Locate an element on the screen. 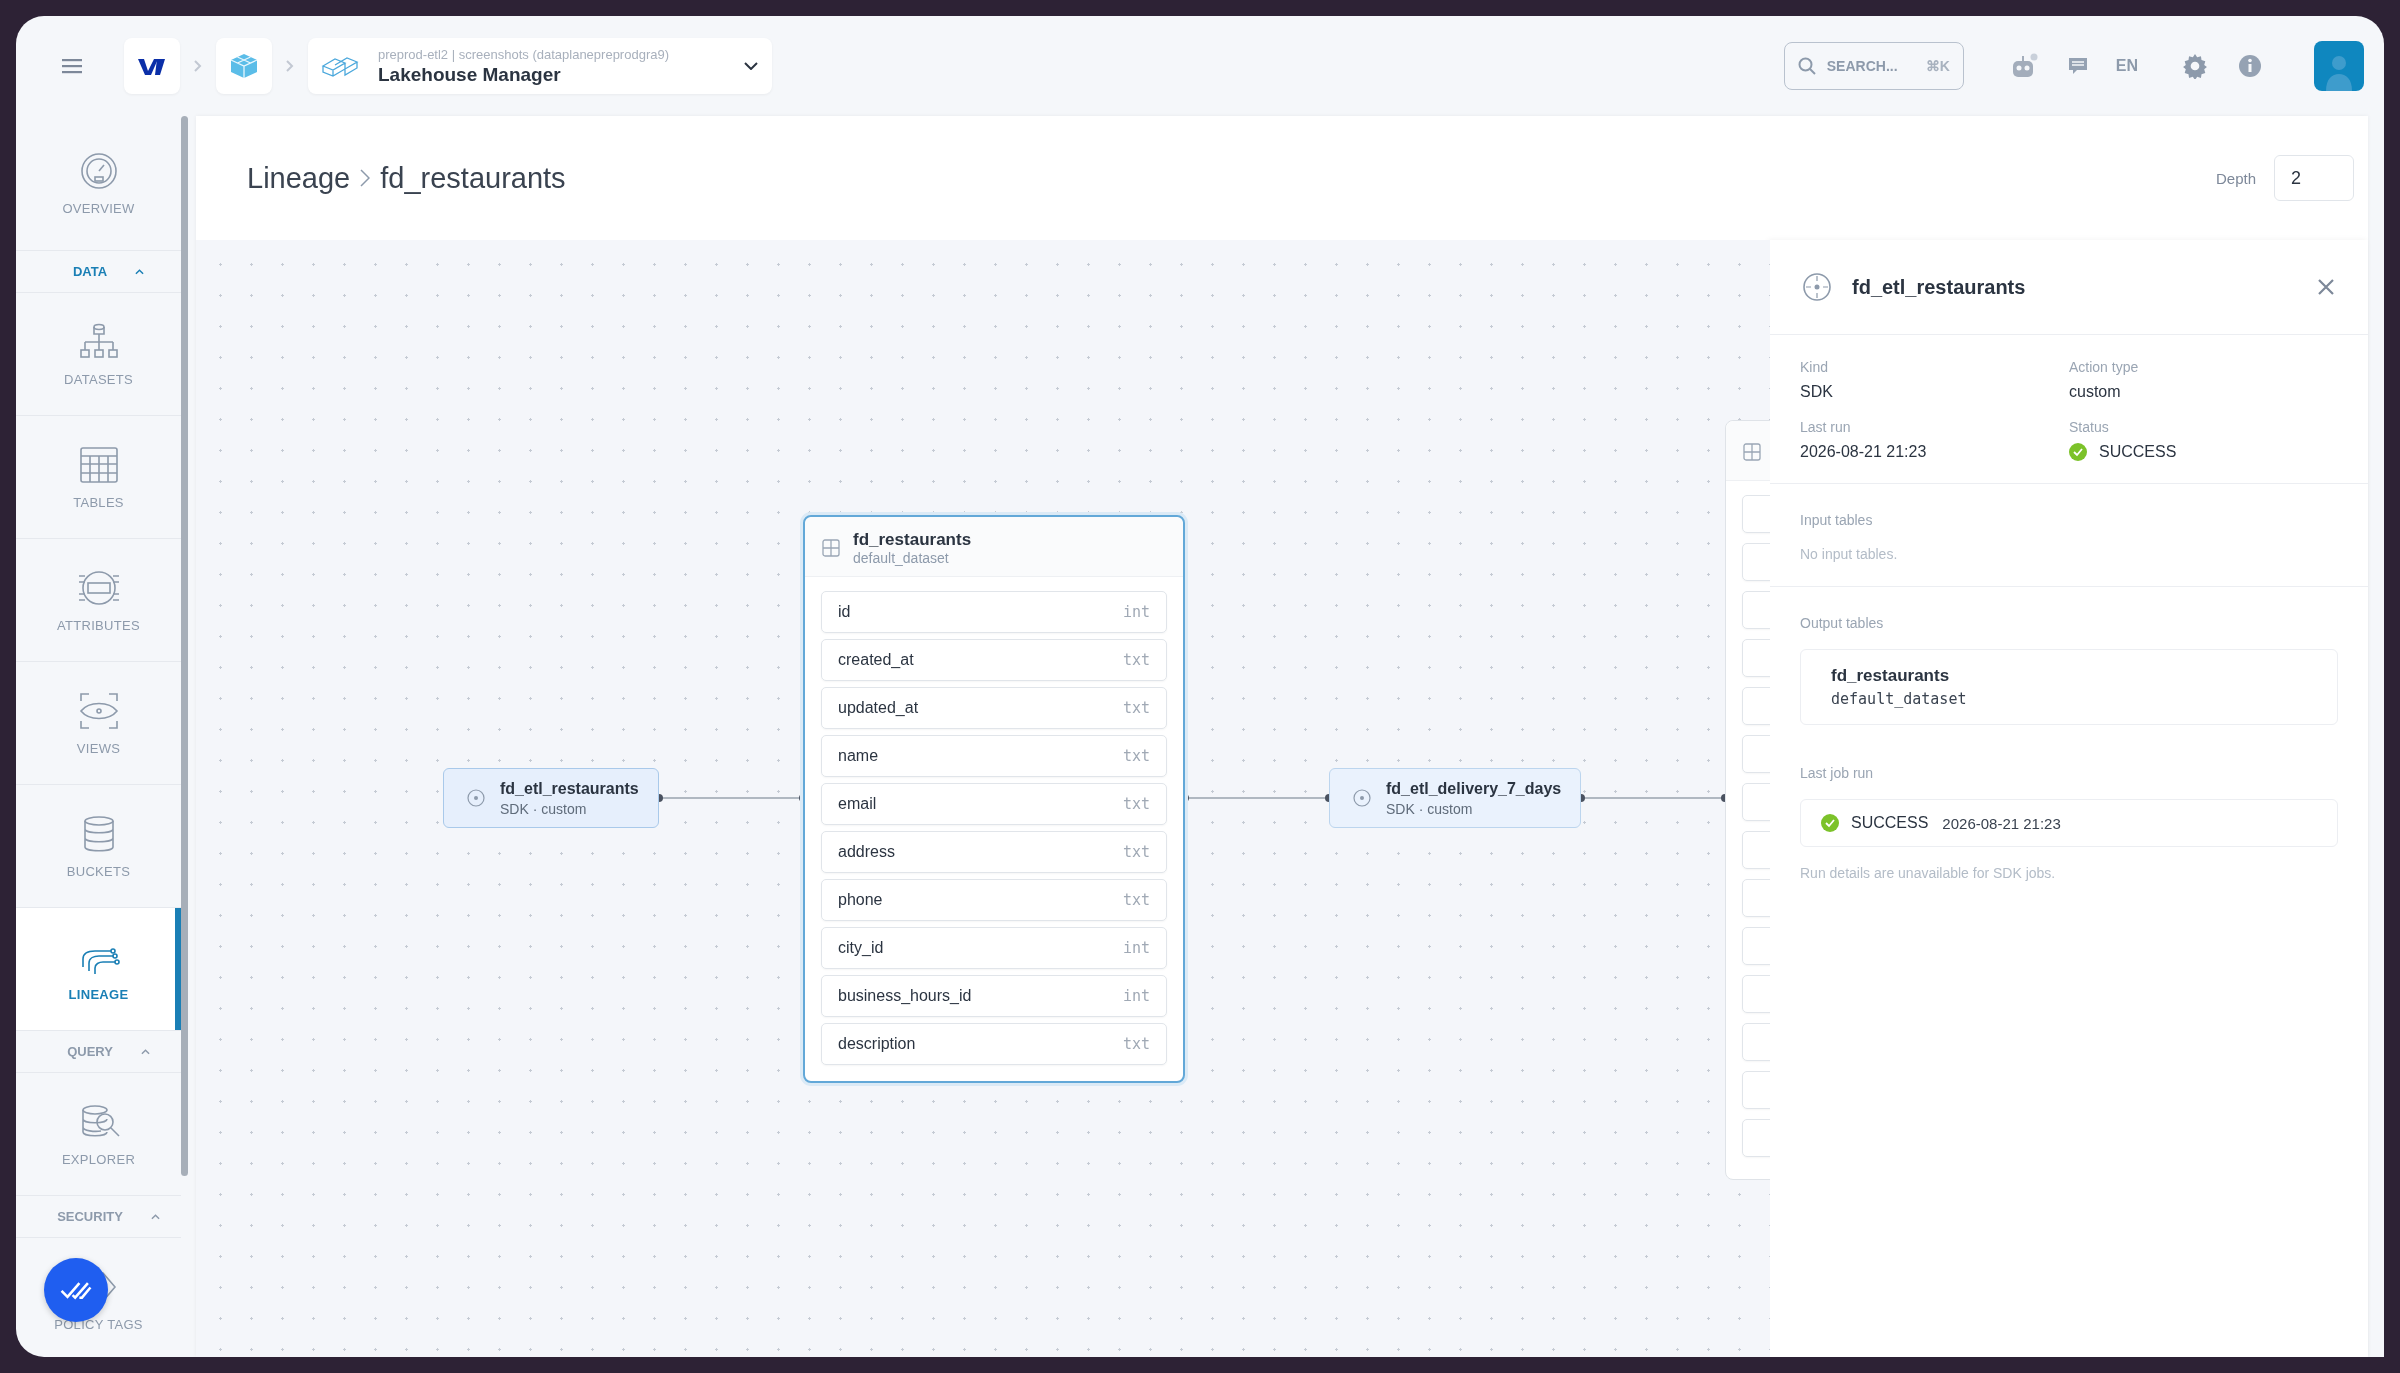  chevron-down-icon is located at coordinates (751, 66).